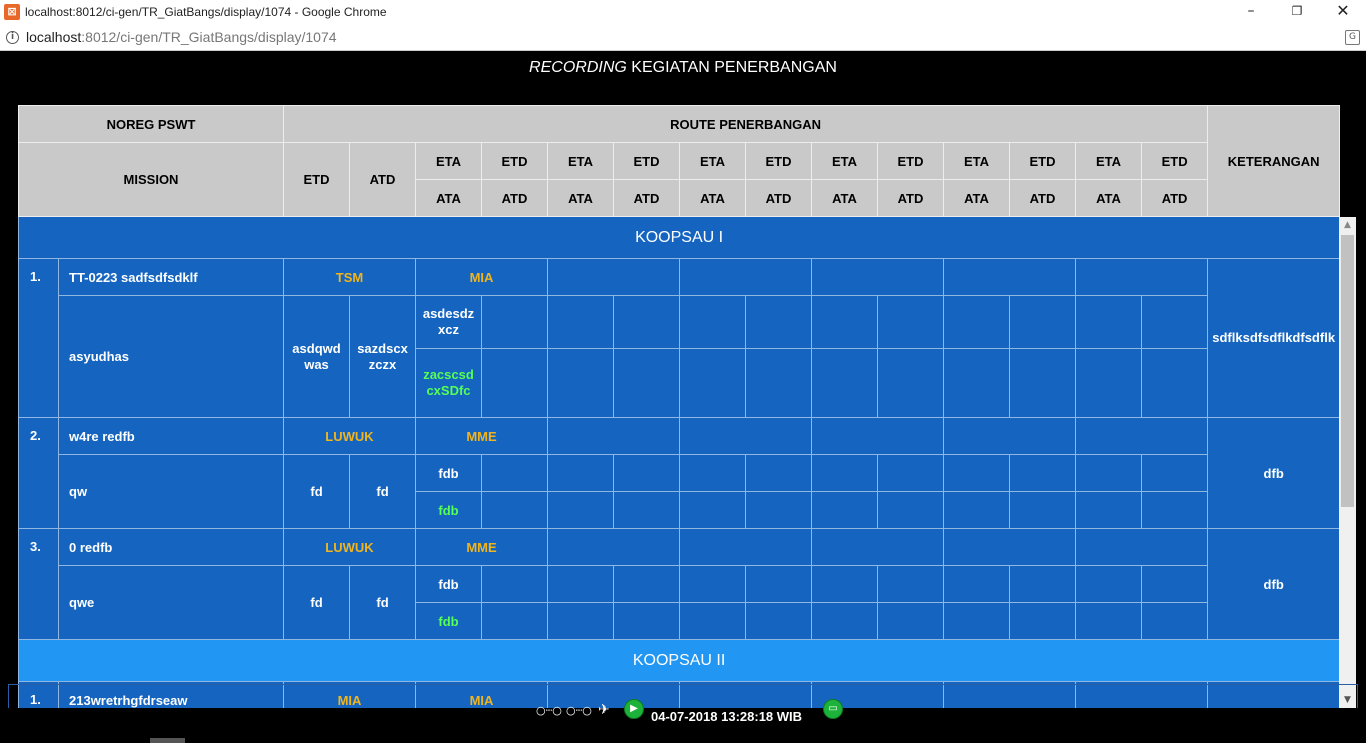  What do you see at coordinates (38, 473) in the screenshot?
I see `row-number: 2.` at bounding box center [38, 473].